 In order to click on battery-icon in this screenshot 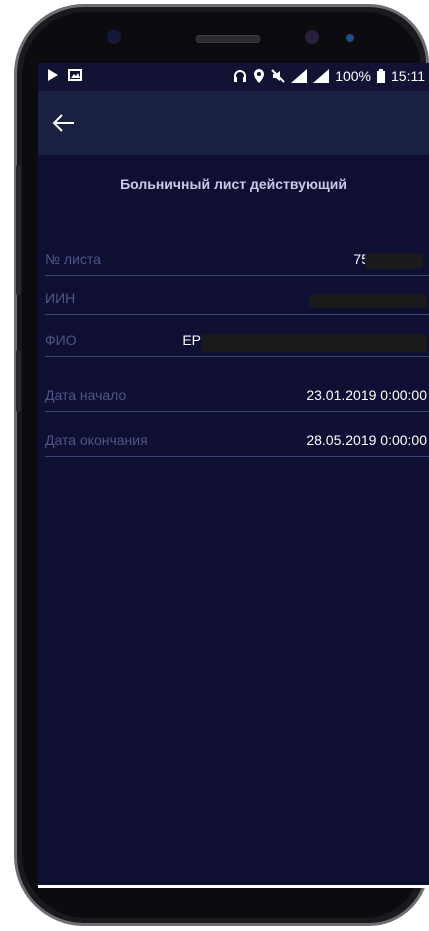, I will do `click(381, 76)`.